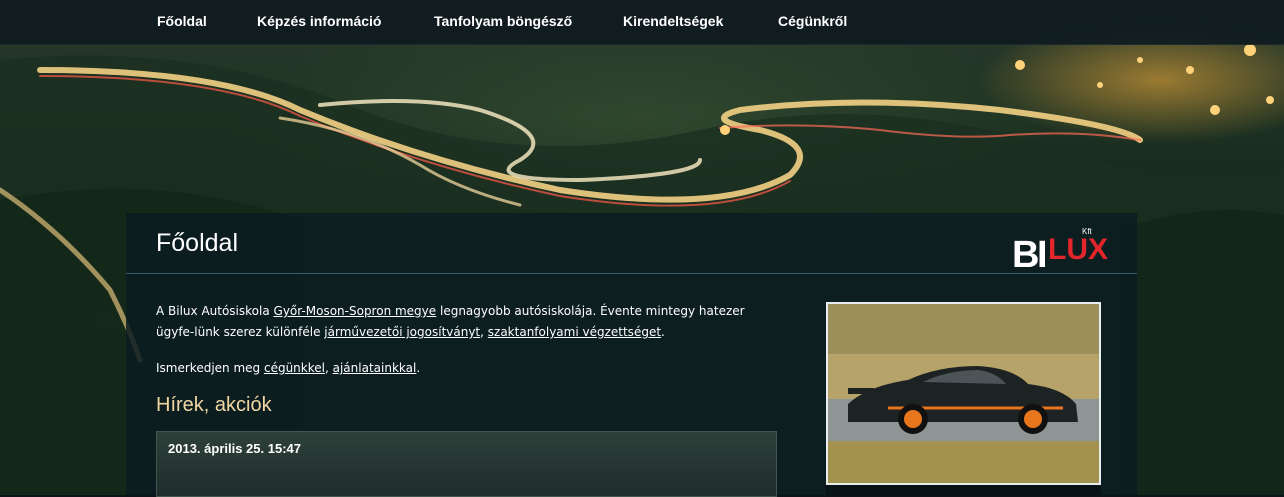  I want to click on logo-word-lux: LUX, so click(1078, 249).